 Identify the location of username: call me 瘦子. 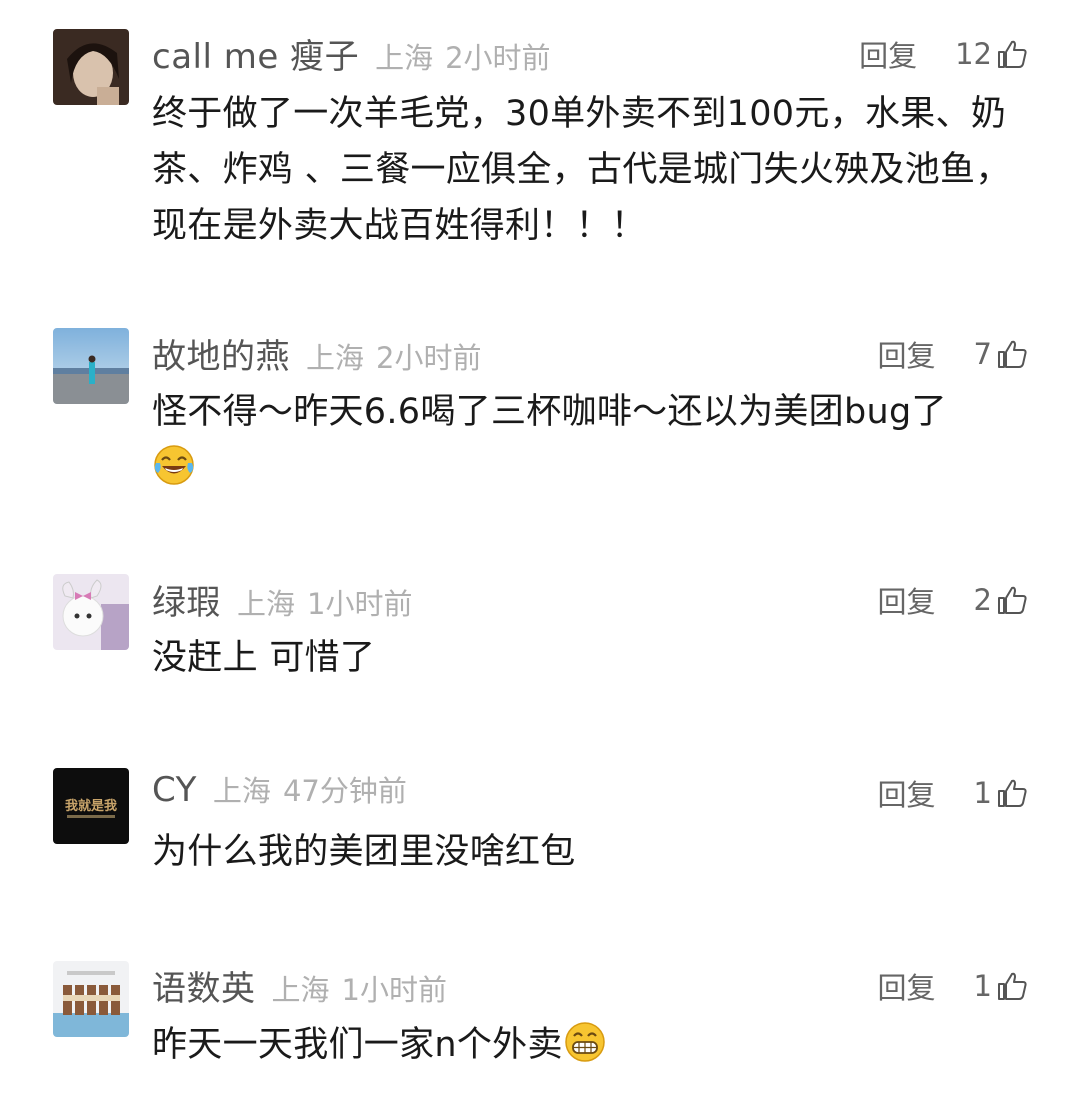
(255, 53).